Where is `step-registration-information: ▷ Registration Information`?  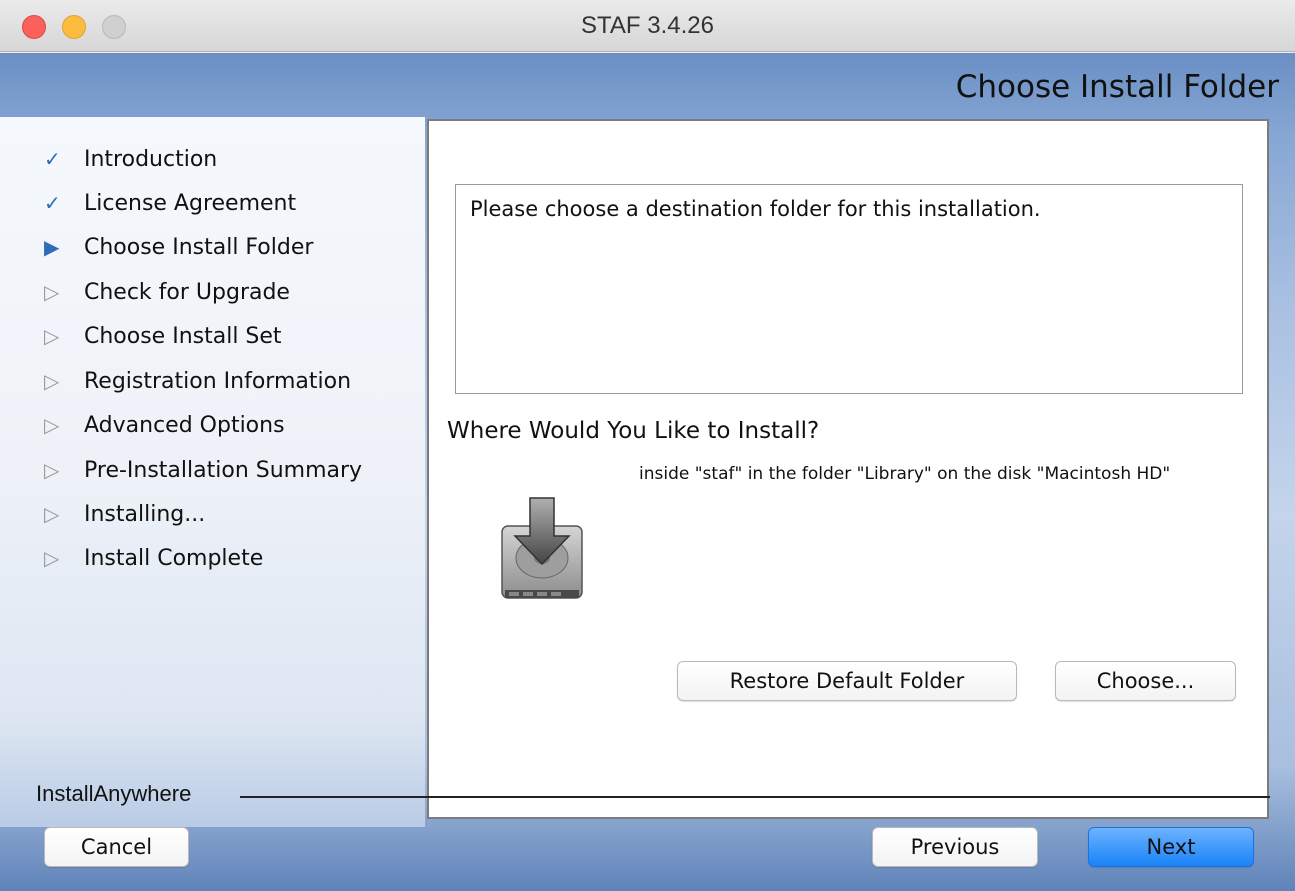 step-registration-information: ▷ Registration Information is located at coordinates (197, 381).